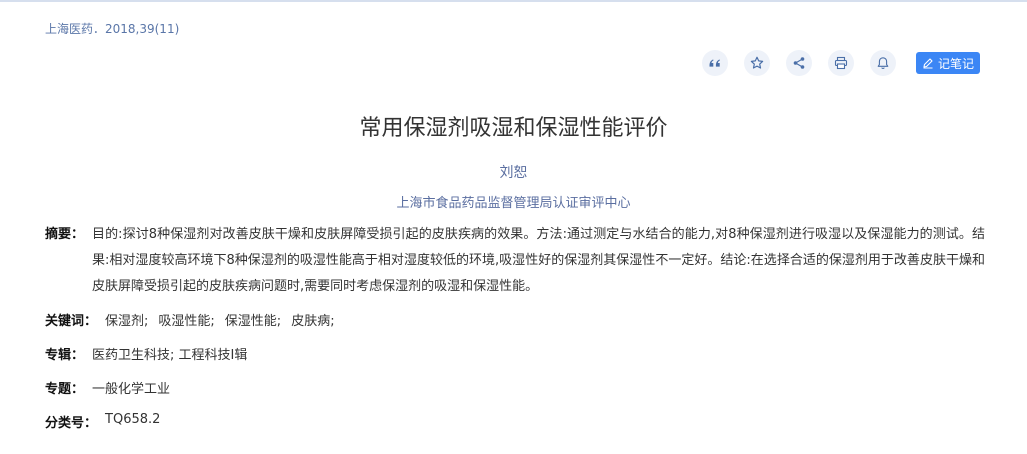 This screenshot has height=454, width=1027. What do you see at coordinates (126, 319) in the screenshot?
I see `keyword-link: 保湿剂;` at bounding box center [126, 319].